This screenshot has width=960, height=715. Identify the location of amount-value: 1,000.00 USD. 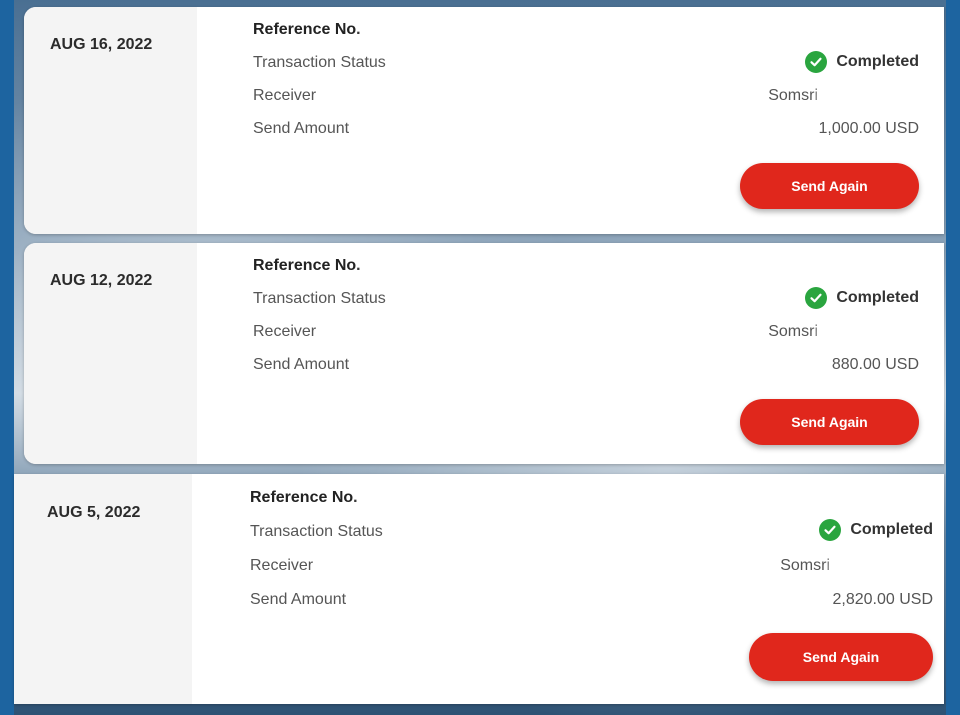
(868, 128).